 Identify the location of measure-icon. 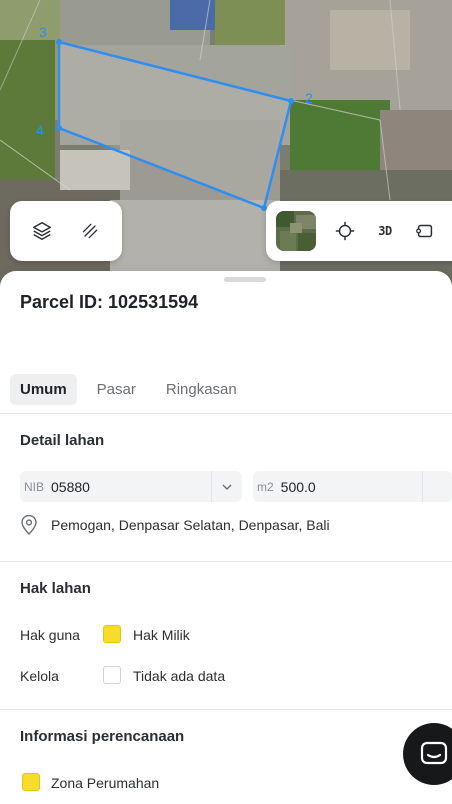
(90, 231).